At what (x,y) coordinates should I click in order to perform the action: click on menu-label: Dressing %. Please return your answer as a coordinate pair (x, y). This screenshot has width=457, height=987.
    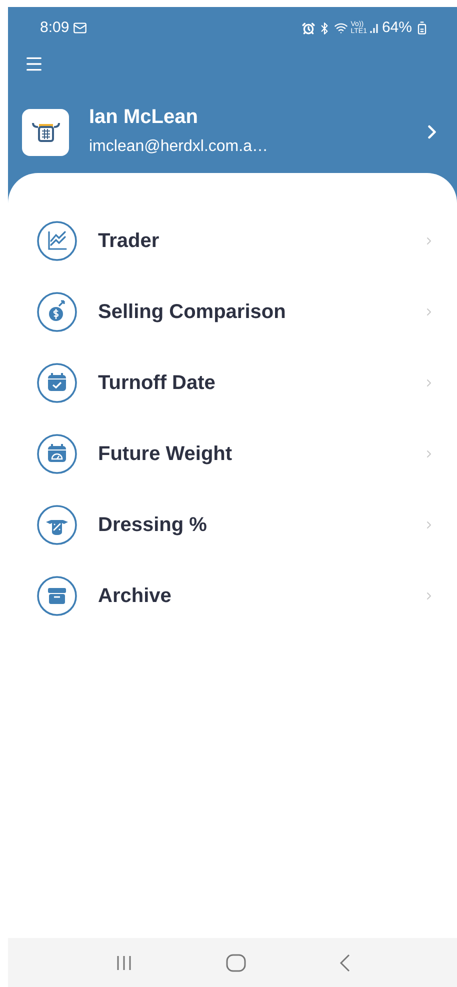
    Looking at the image, I should click on (153, 525).